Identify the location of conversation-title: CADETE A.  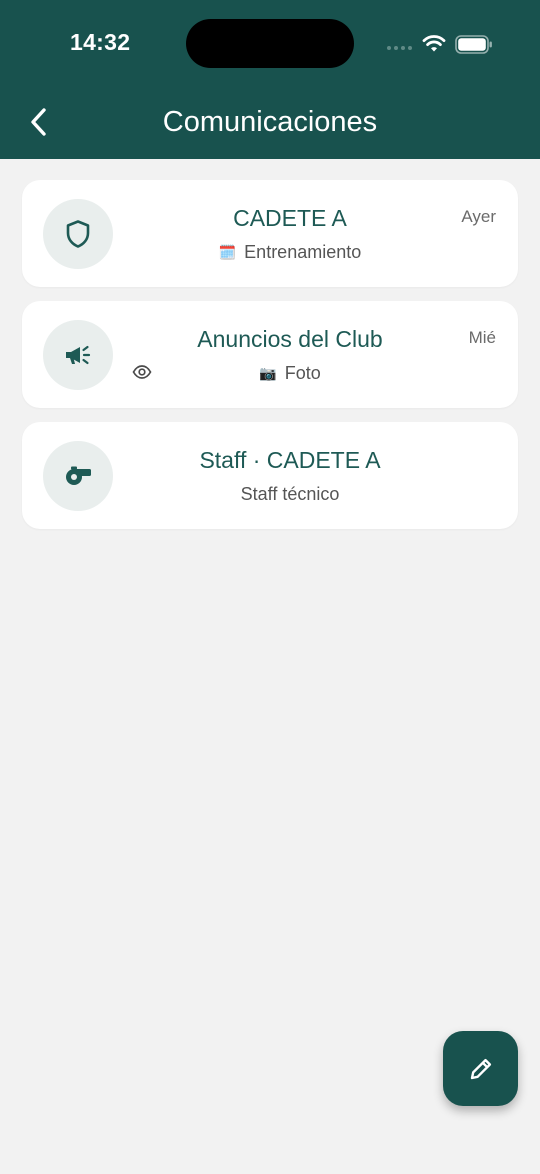
(290, 218).